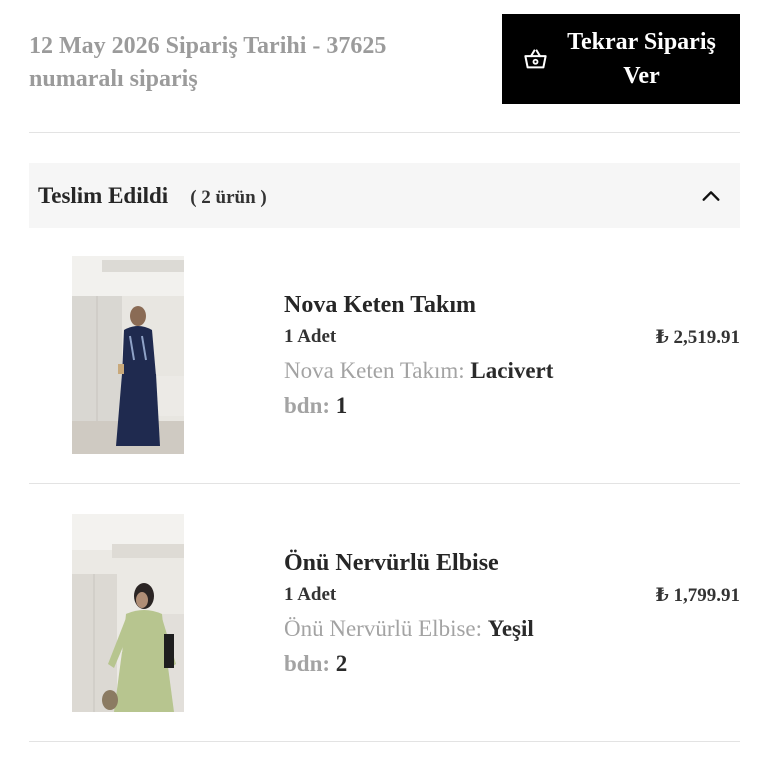 The image size is (768, 768). Describe the element at coordinates (697, 337) in the screenshot. I see `product-price: ₺ 2,519.91` at that location.